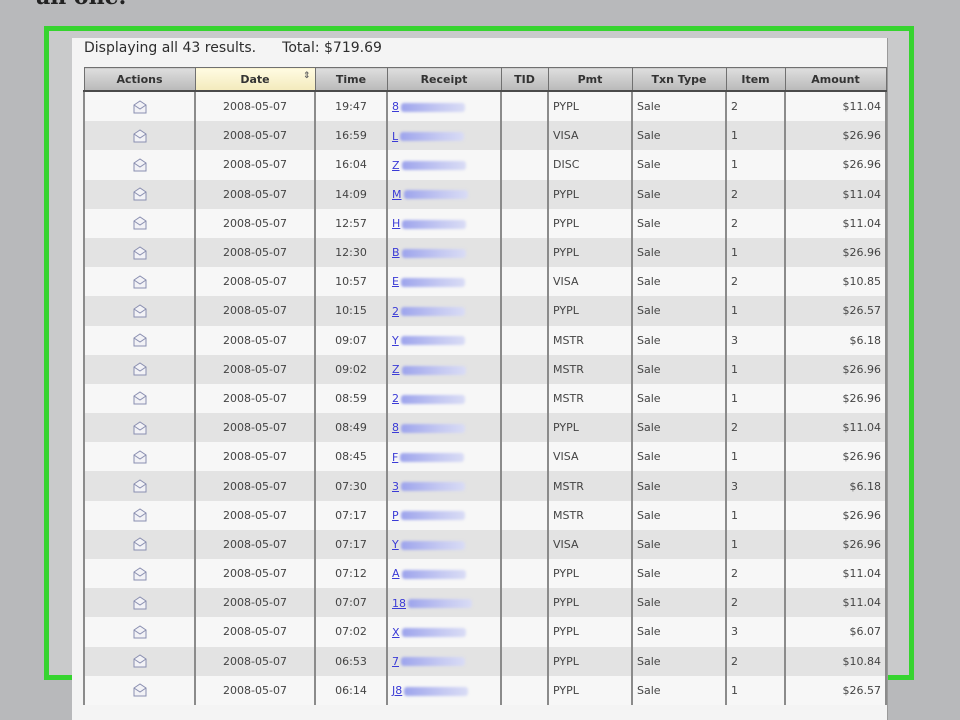 The width and height of the screenshot is (960, 720). Describe the element at coordinates (429, 573) in the screenshot. I see `receipt-link: A` at that location.